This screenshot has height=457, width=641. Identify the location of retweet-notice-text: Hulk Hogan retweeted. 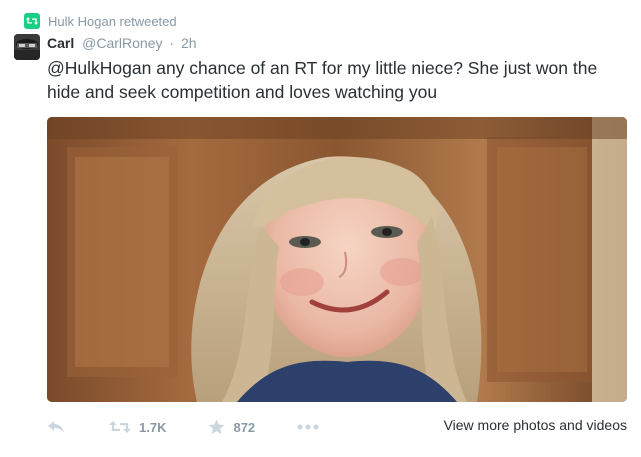
(112, 21).